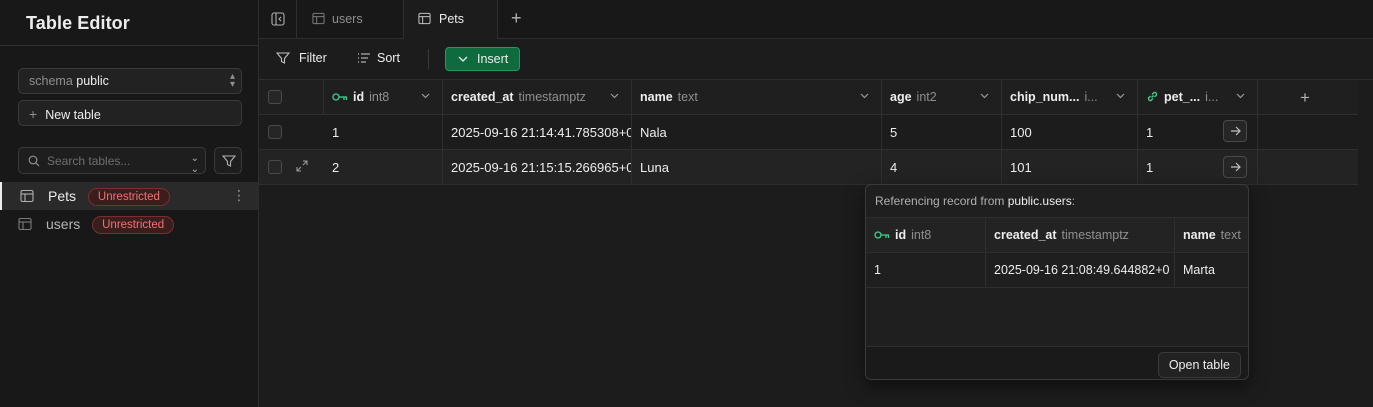 Image resolution: width=1373 pixels, height=407 pixels. What do you see at coordinates (130, 81) in the screenshot?
I see `schema-select: schema public ▴ ▾` at bounding box center [130, 81].